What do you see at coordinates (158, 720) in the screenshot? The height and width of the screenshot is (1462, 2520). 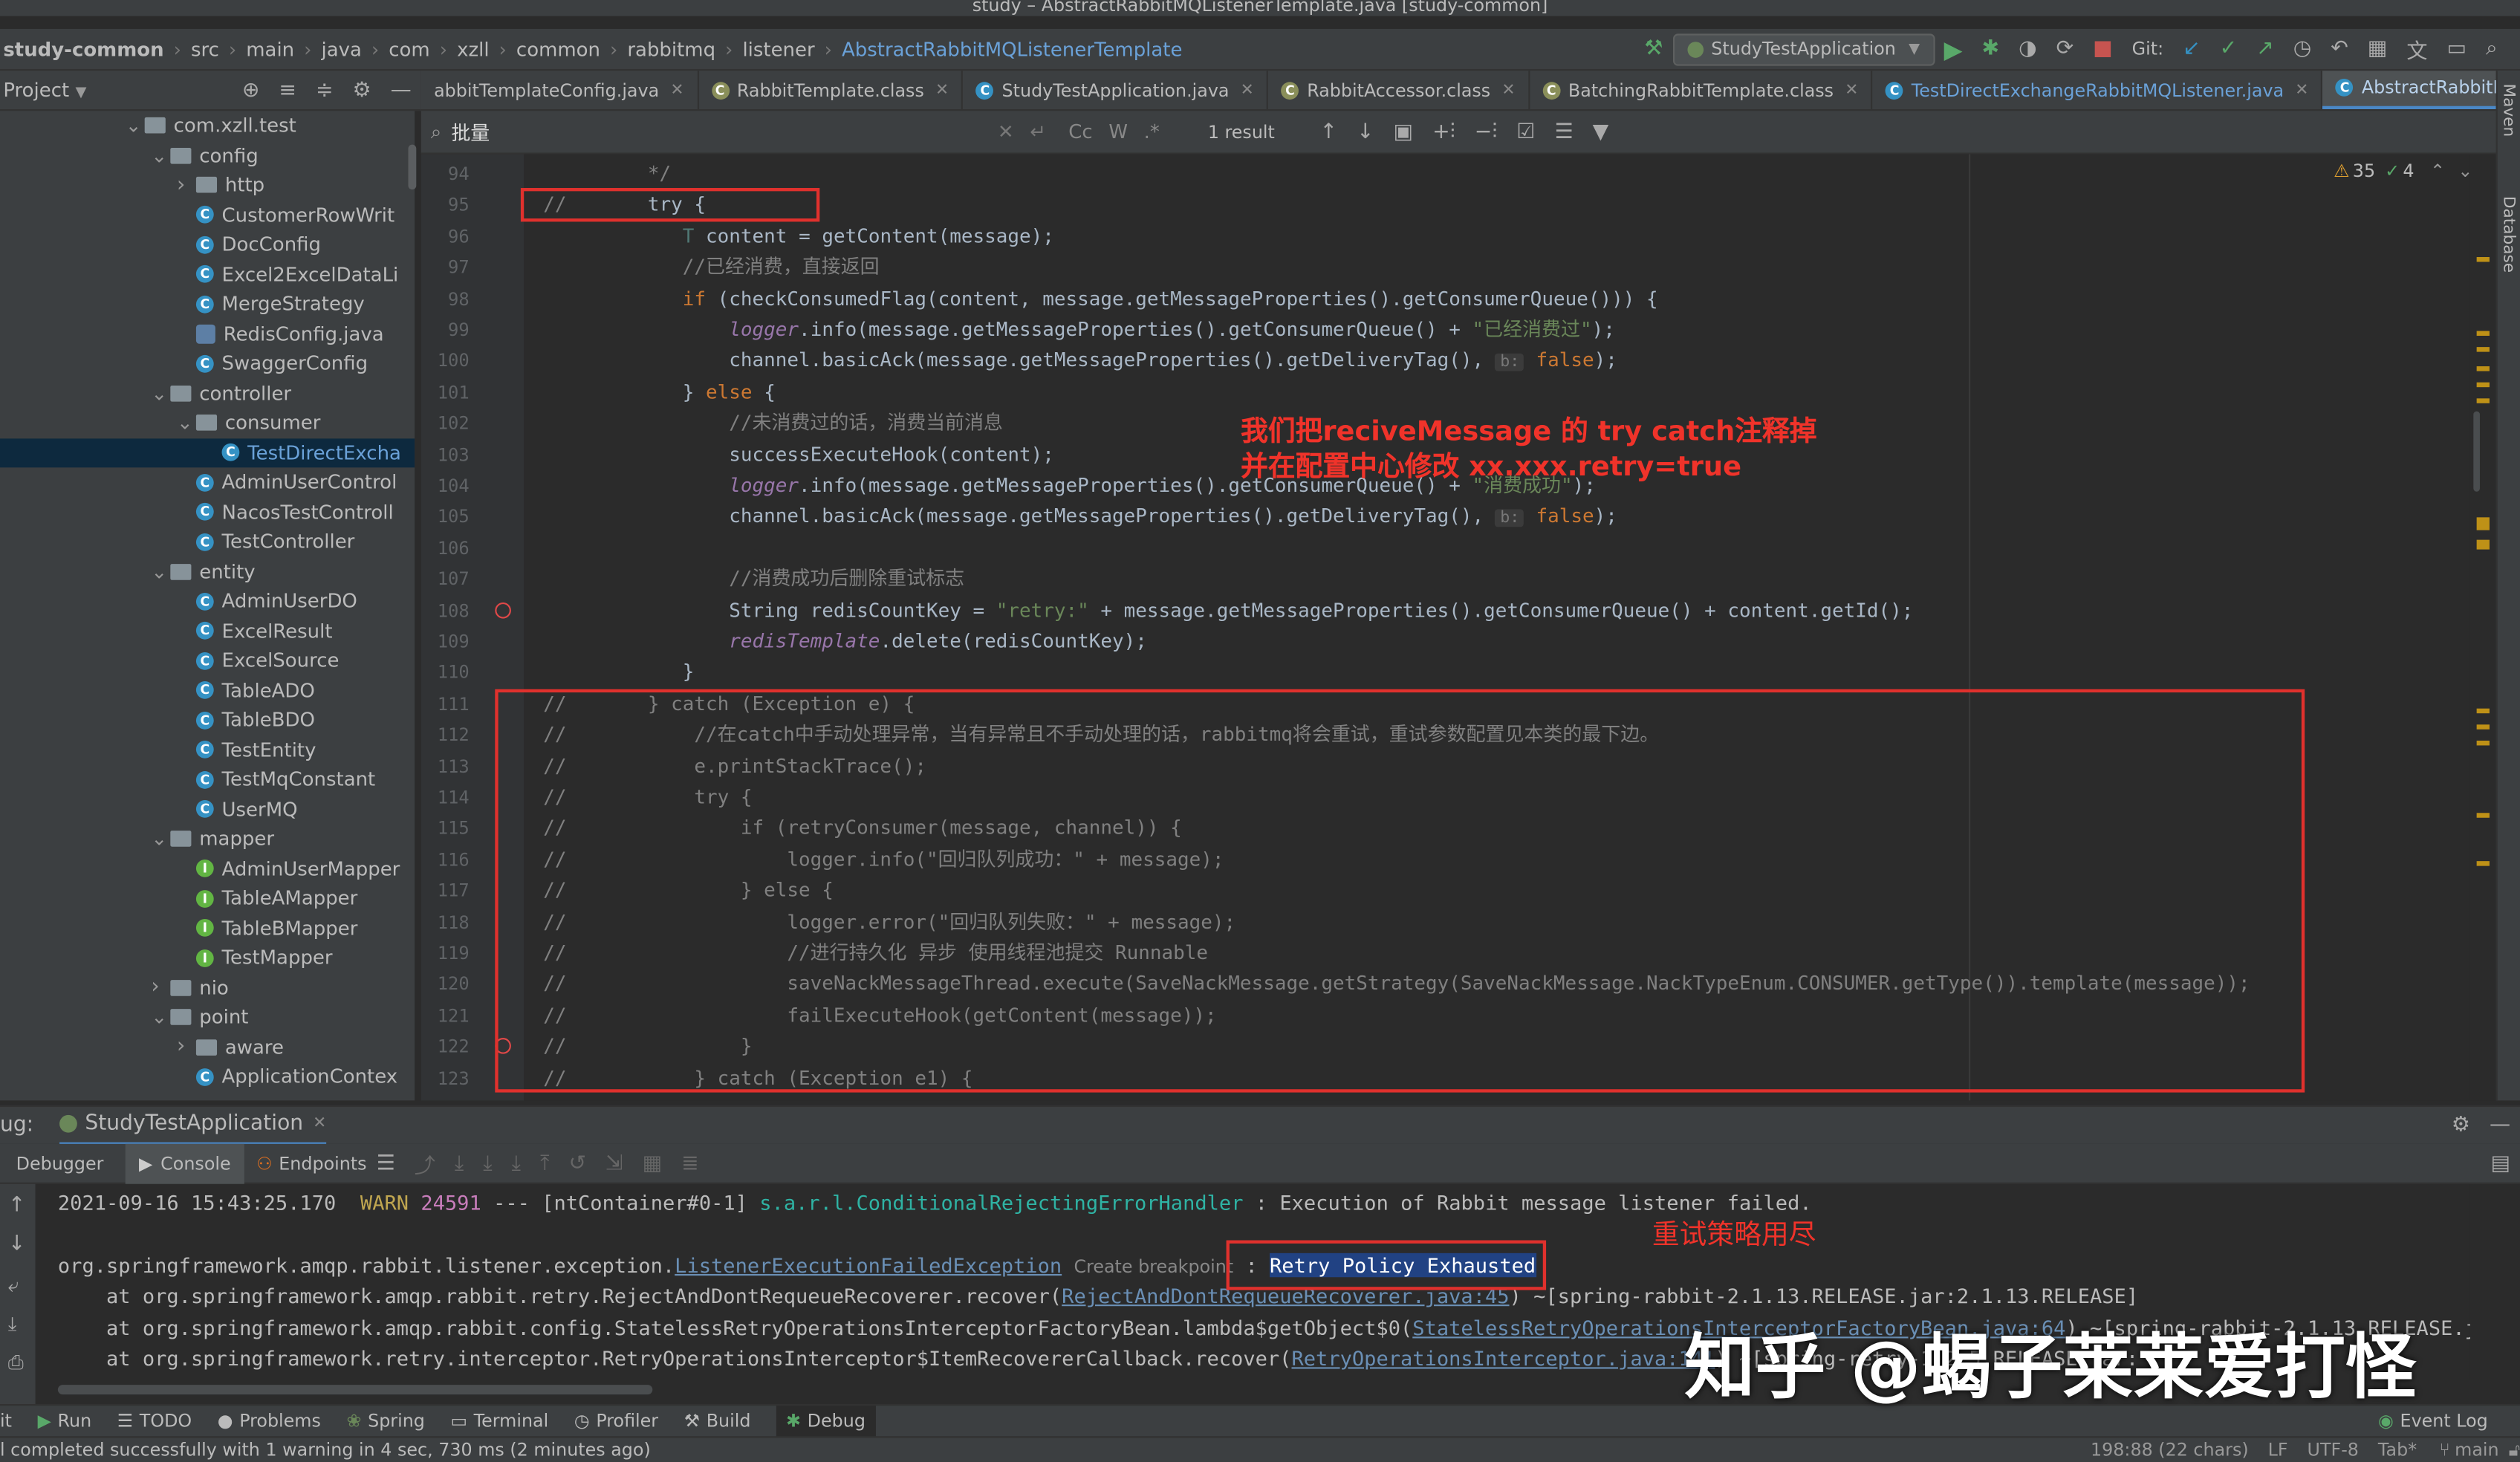 I see `tree-item: C TableBDO` at bounding box center [158, 720].